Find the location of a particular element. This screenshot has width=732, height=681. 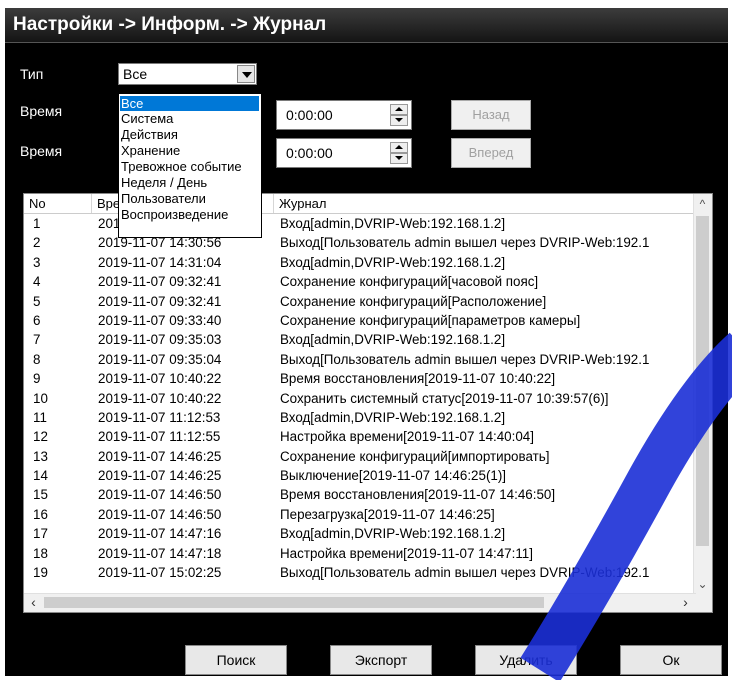

end-time-value: 0:00:00 is located at coordinates (309, 153).